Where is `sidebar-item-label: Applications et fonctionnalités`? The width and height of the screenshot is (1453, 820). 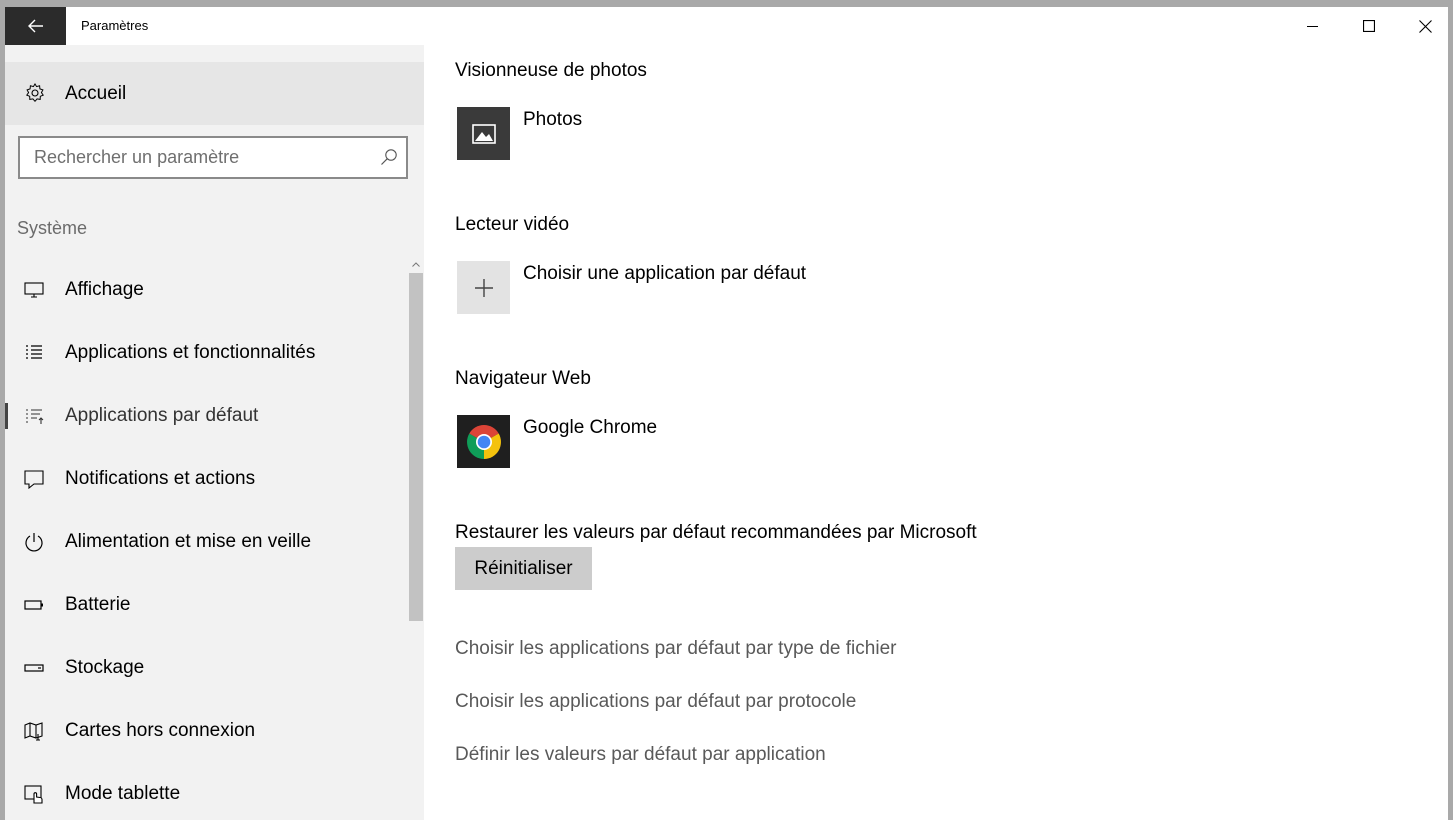 sidebar-item-label: Applications et fonctionnalités is located at coordinates (190, 352).